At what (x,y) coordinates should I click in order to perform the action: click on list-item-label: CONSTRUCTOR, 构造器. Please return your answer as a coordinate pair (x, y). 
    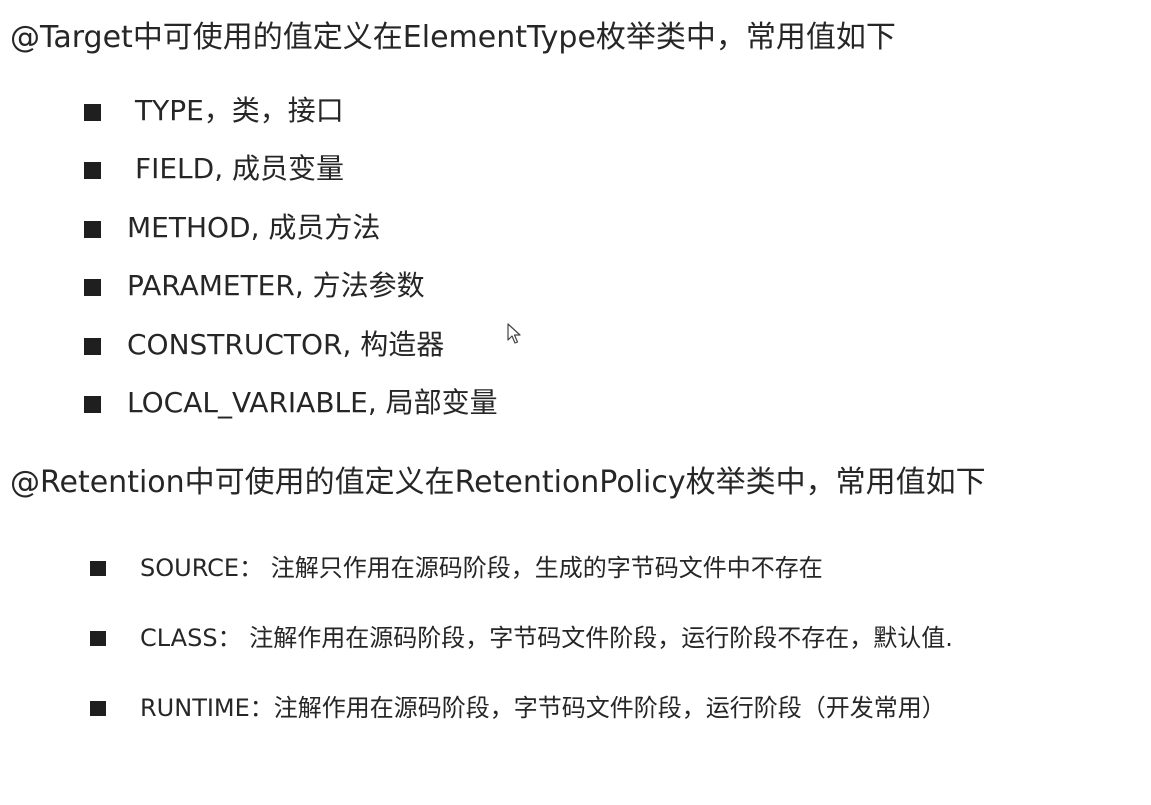
    Looking at the image, I should click on (286, 344).